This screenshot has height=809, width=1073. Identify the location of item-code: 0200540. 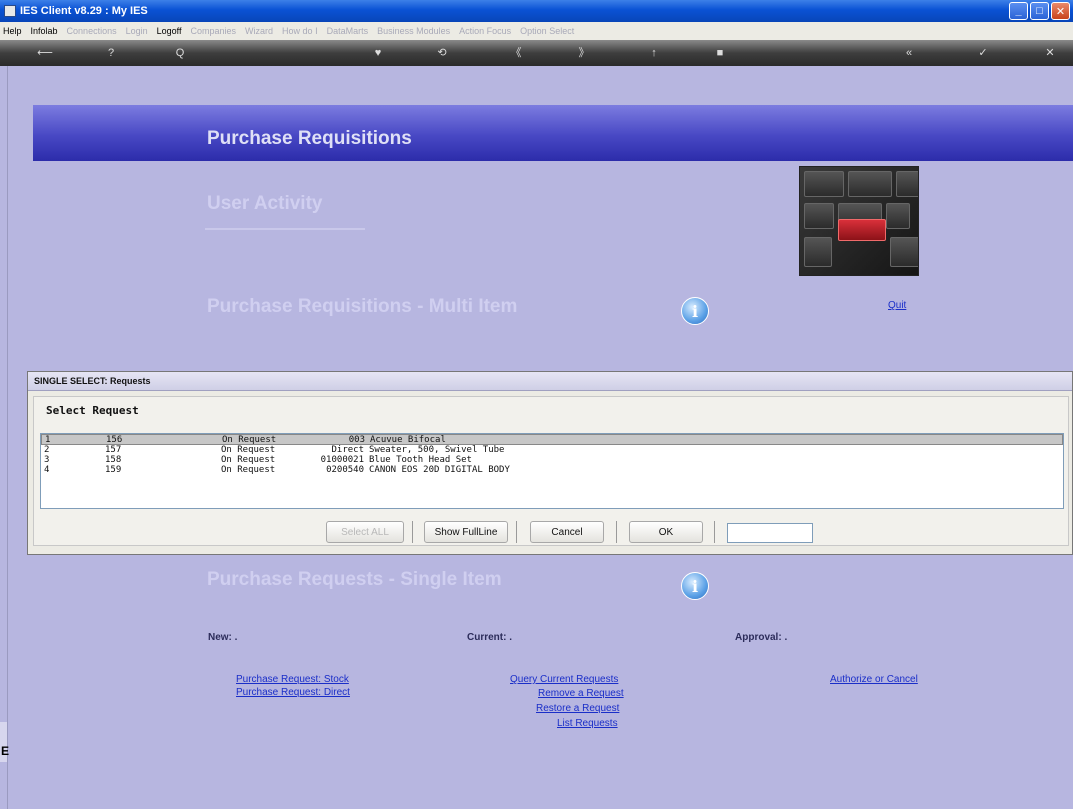
(345, 470).